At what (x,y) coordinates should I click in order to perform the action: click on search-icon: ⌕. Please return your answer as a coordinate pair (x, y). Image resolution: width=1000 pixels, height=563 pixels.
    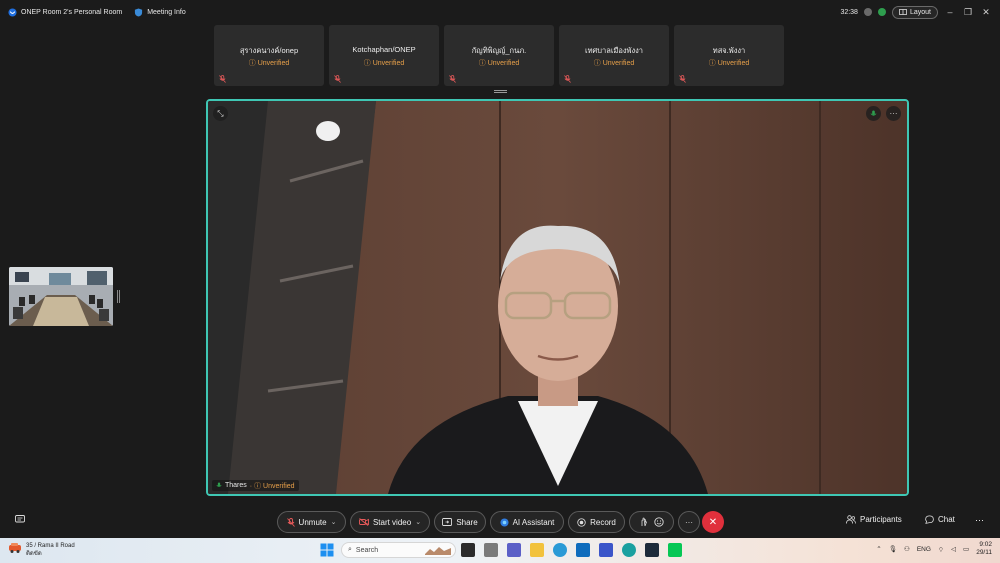
    Looking at the image, I should click on (350, 549).